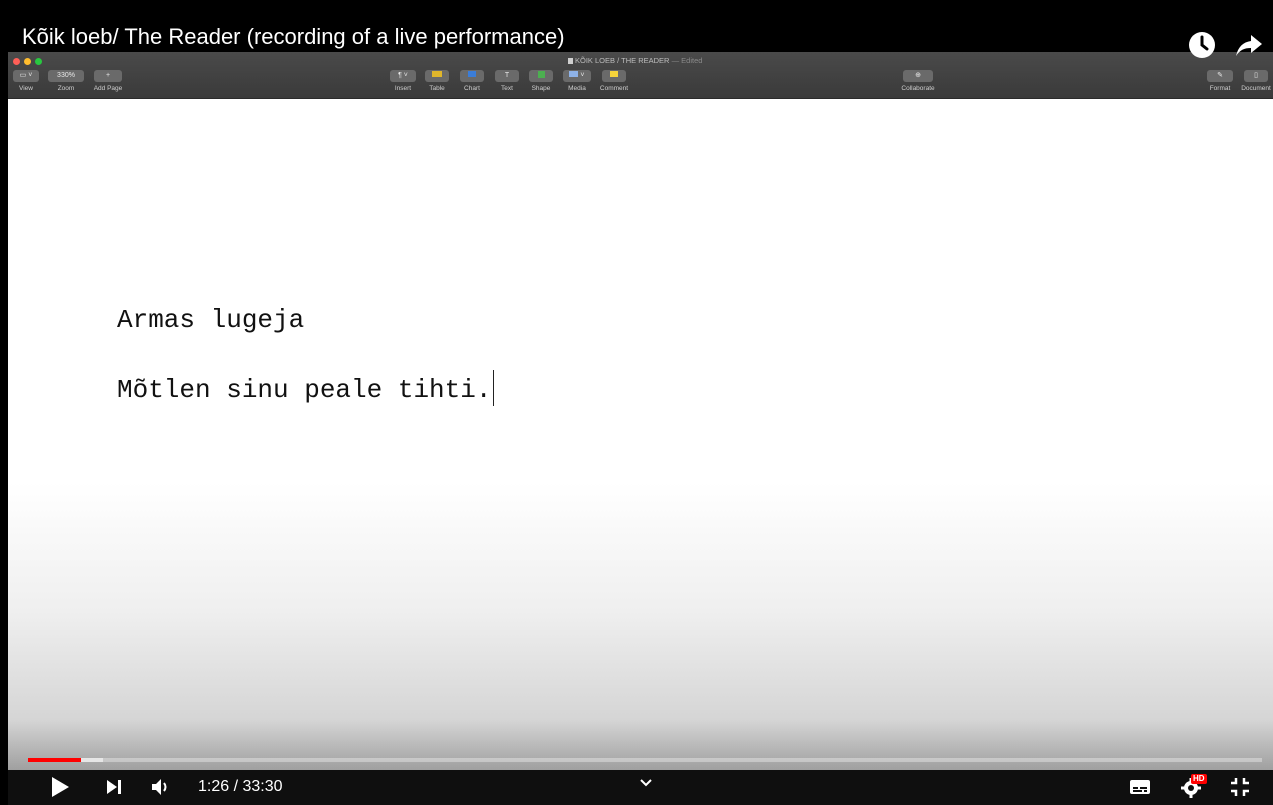 The width and height of the screenshot is (1273, 805). I want to click on clock-icon, so click(1202, 45).